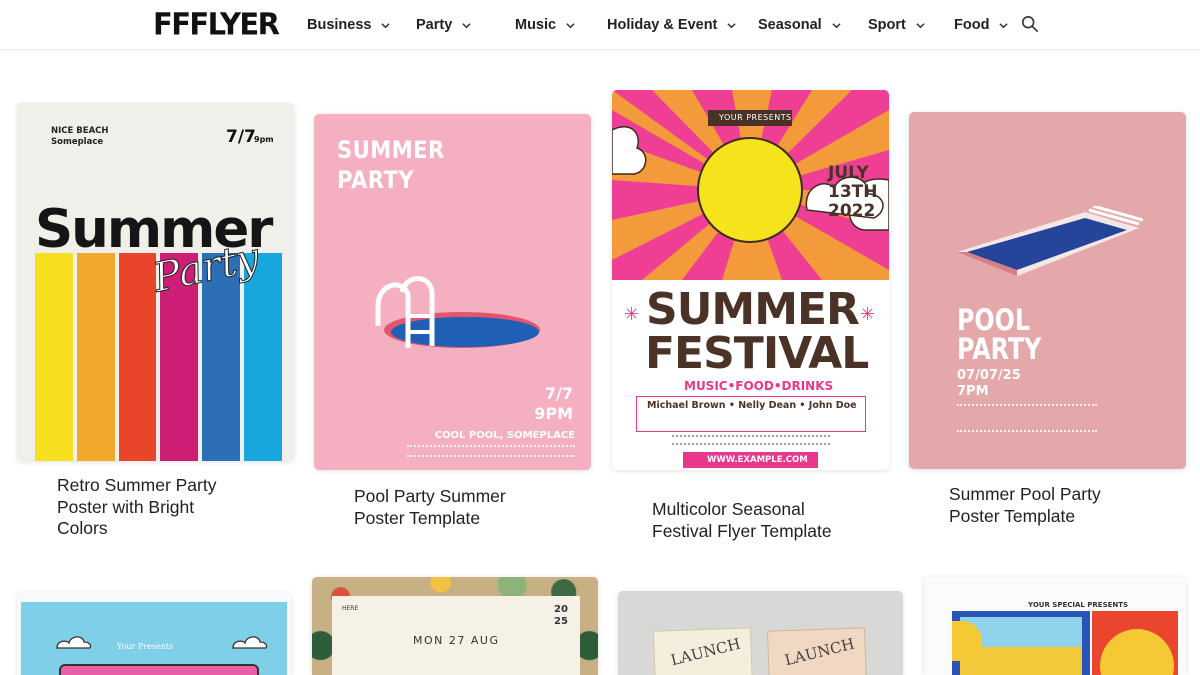  Describe the element at coordinates (852, 211) in the screenshot. I see `poster-date: 2022` at that location.